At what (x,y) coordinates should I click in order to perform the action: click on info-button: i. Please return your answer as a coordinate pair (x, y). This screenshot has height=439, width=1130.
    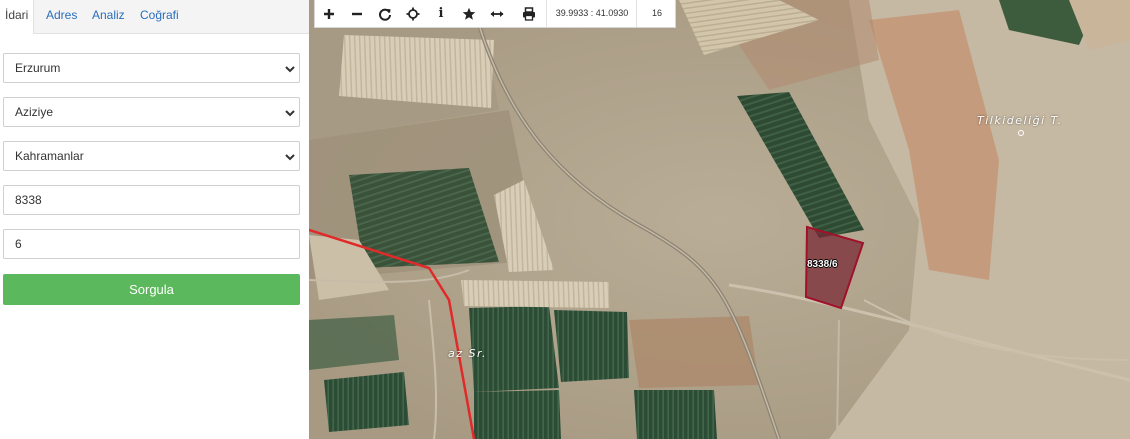
    Looking at the image, I should click on (441, 13).